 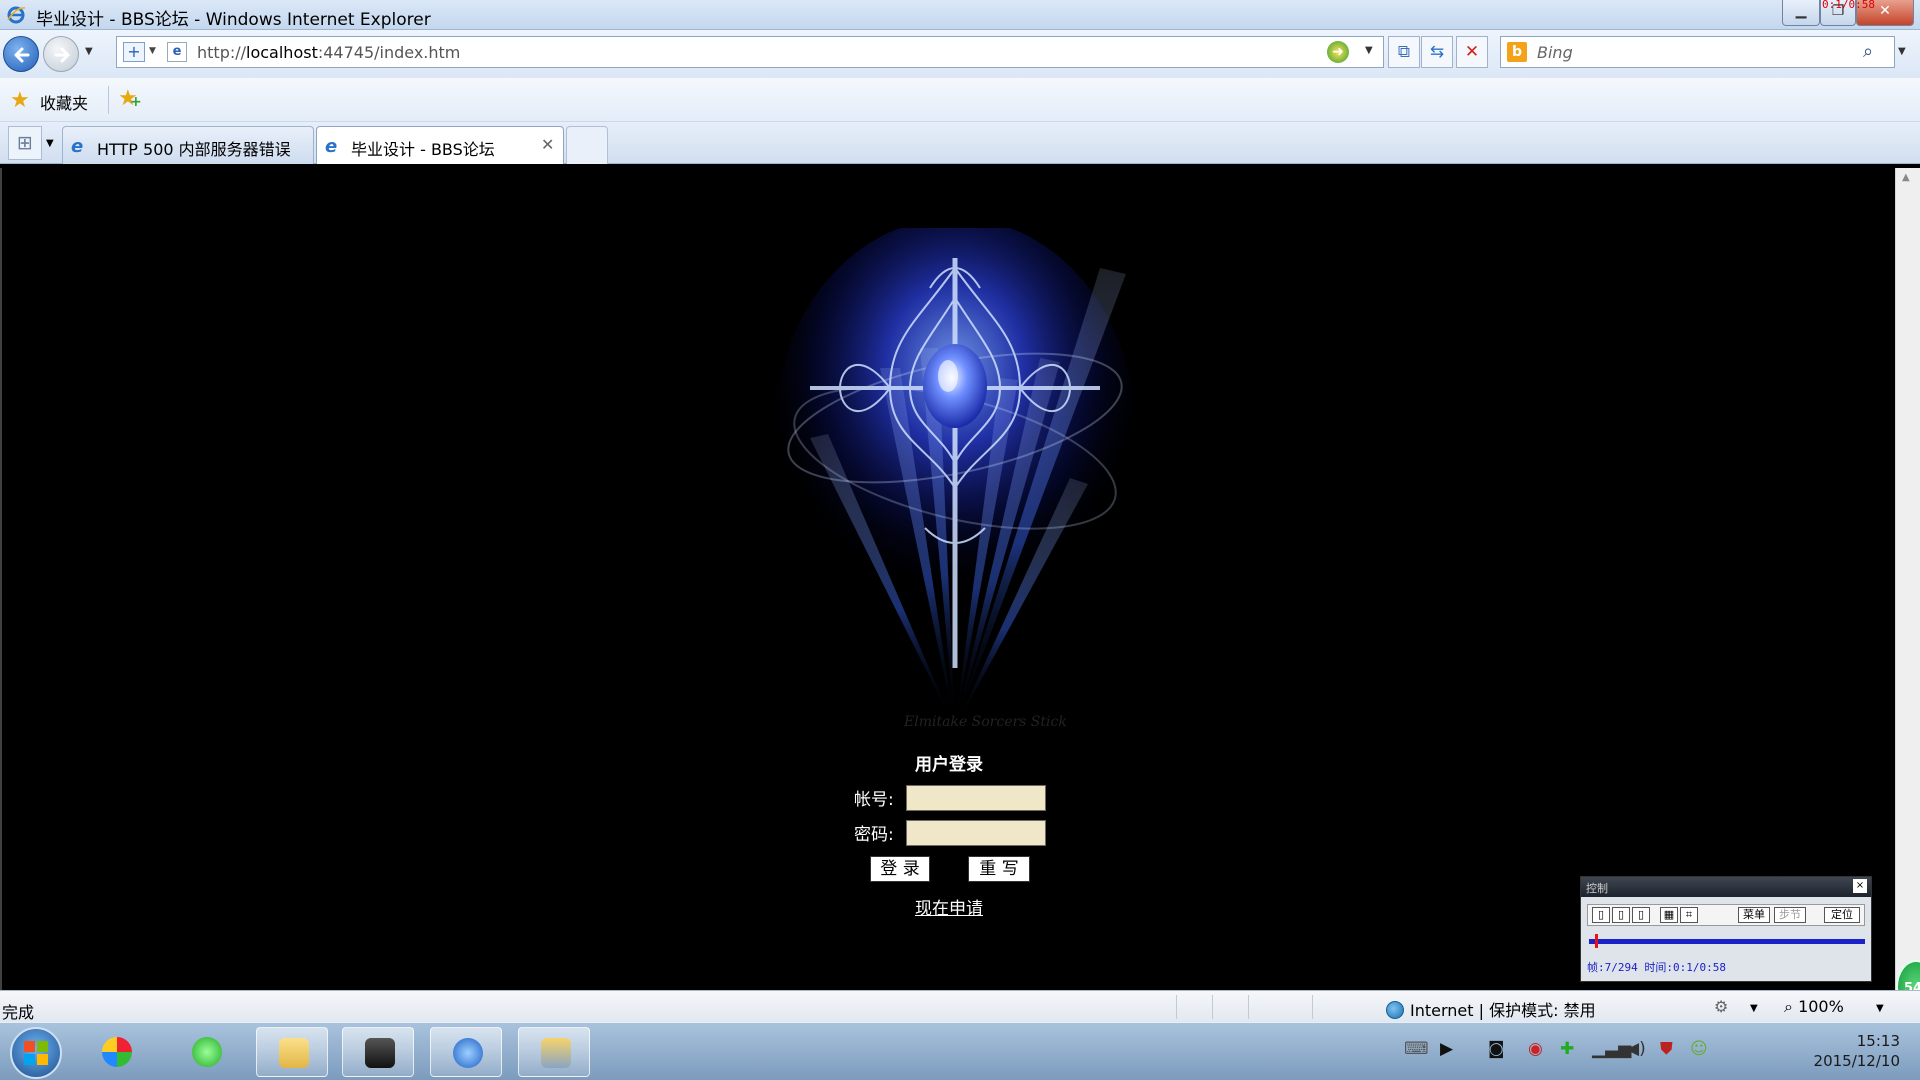 I want to click on record-icon: ◉, so click(x=1535, y=1049).